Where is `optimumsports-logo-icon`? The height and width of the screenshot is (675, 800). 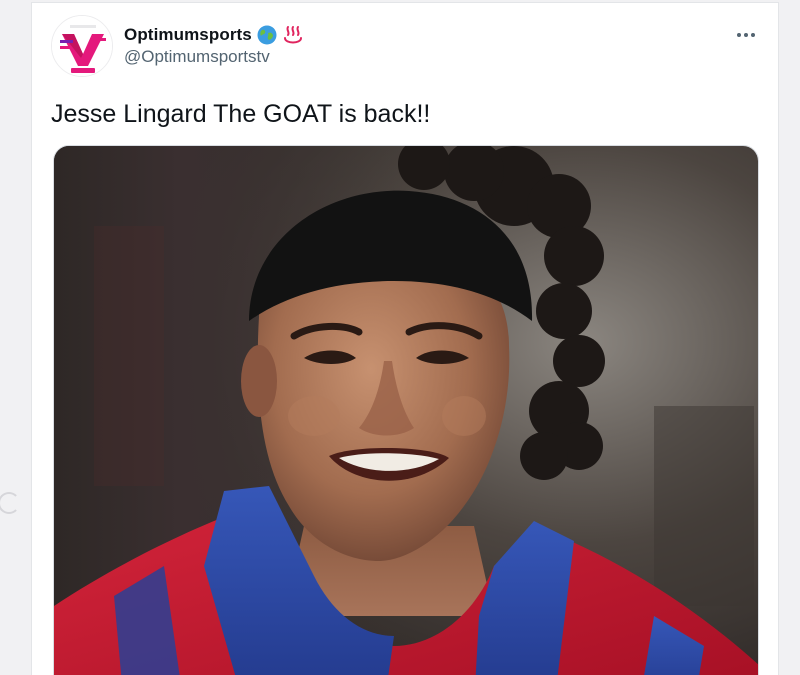
optimumsports-logo-icon is located at coordinates (82, 46).